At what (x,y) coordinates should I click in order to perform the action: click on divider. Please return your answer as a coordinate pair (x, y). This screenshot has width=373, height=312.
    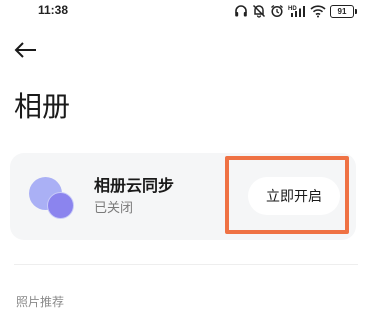
    Looking at the image, I should click on (186, 264).